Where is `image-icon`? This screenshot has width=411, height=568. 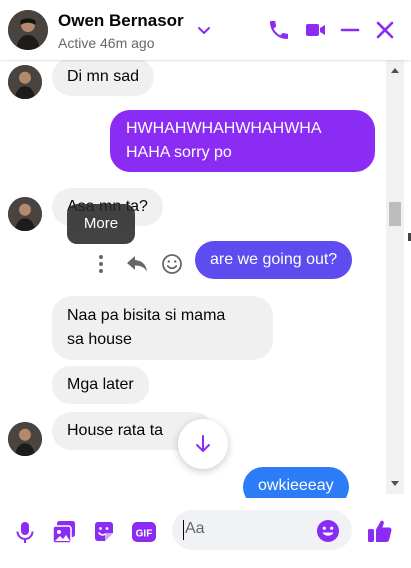
image-icon is located at coordinates (64, 532).